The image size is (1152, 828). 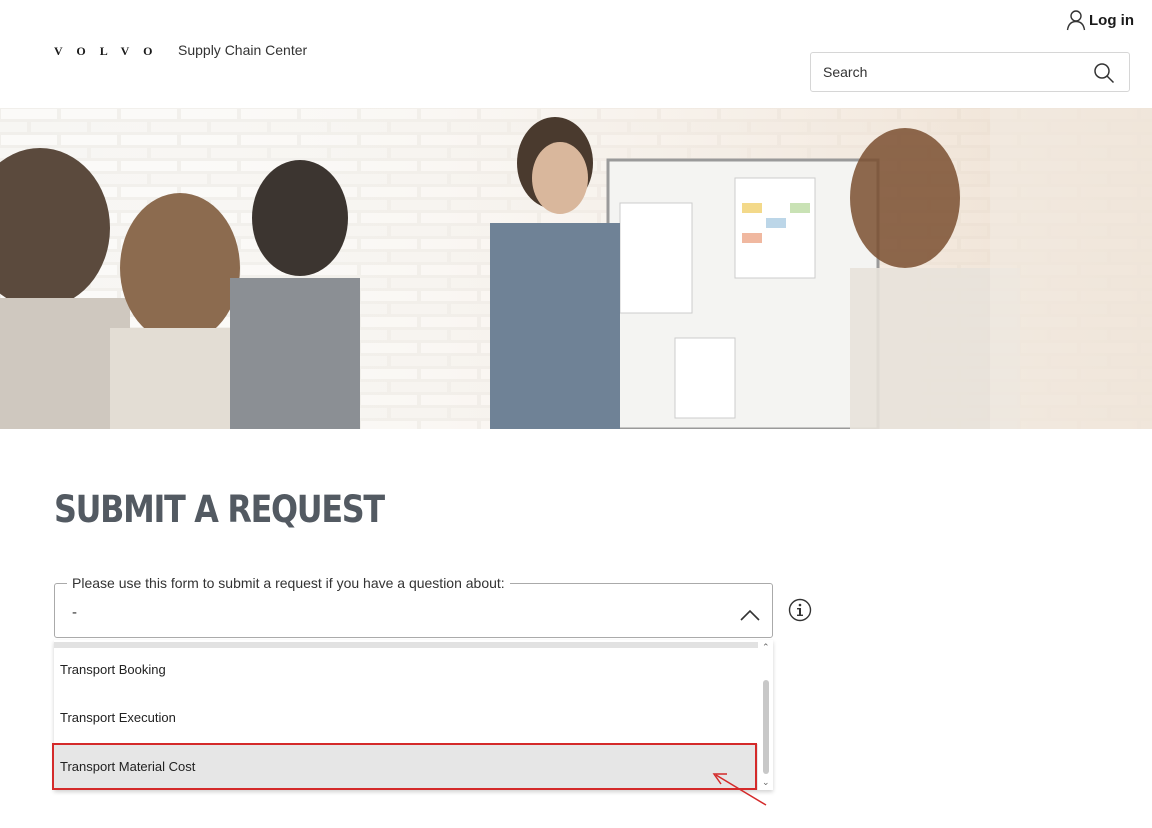 I want to click on search-box, so click(x=970, y=72).